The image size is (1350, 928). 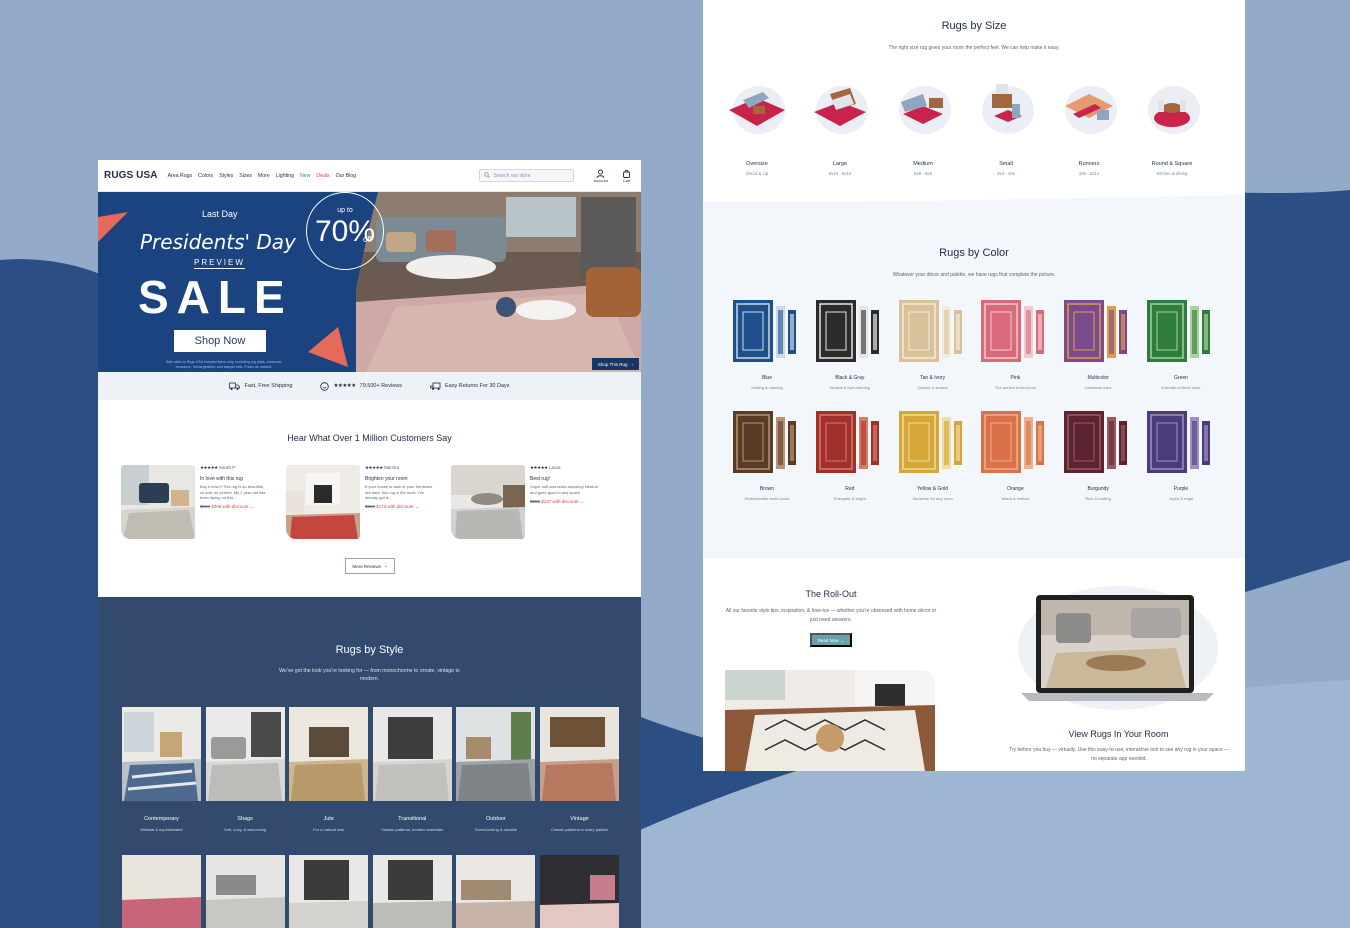 What do you see at coordinates (220, 341) in the screenshot?
I see `shop-now-button: Shop Now` at bounding box center [220, 341].